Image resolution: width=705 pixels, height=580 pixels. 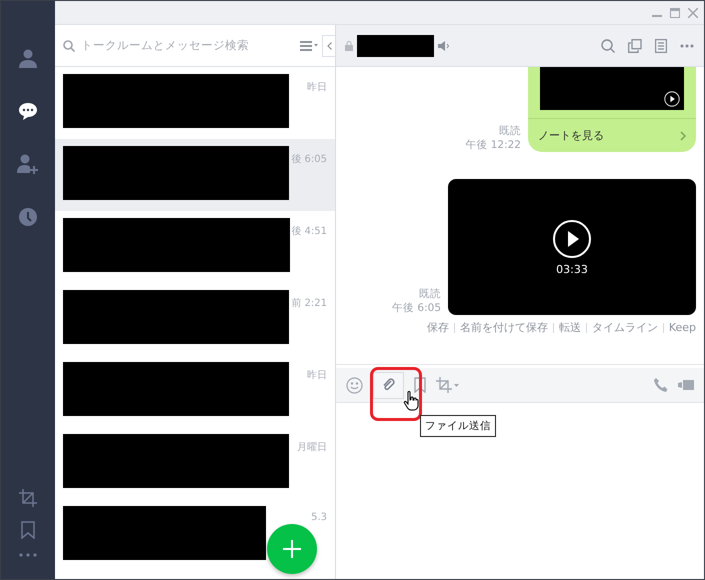 What do you see at coordinates (349, 45) in the screenshot?
I see `lock-icon` at bounding box center [349, 45].